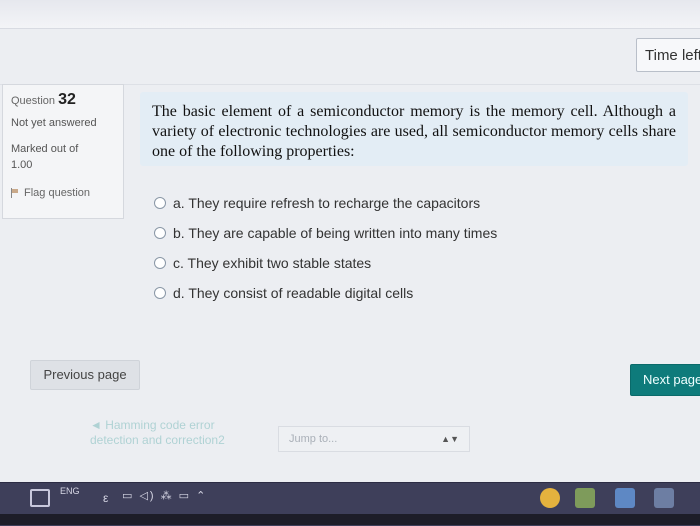  Describe the element at coordinates (350, 519) in the screenshot. I see `screen-bezel` at that location.